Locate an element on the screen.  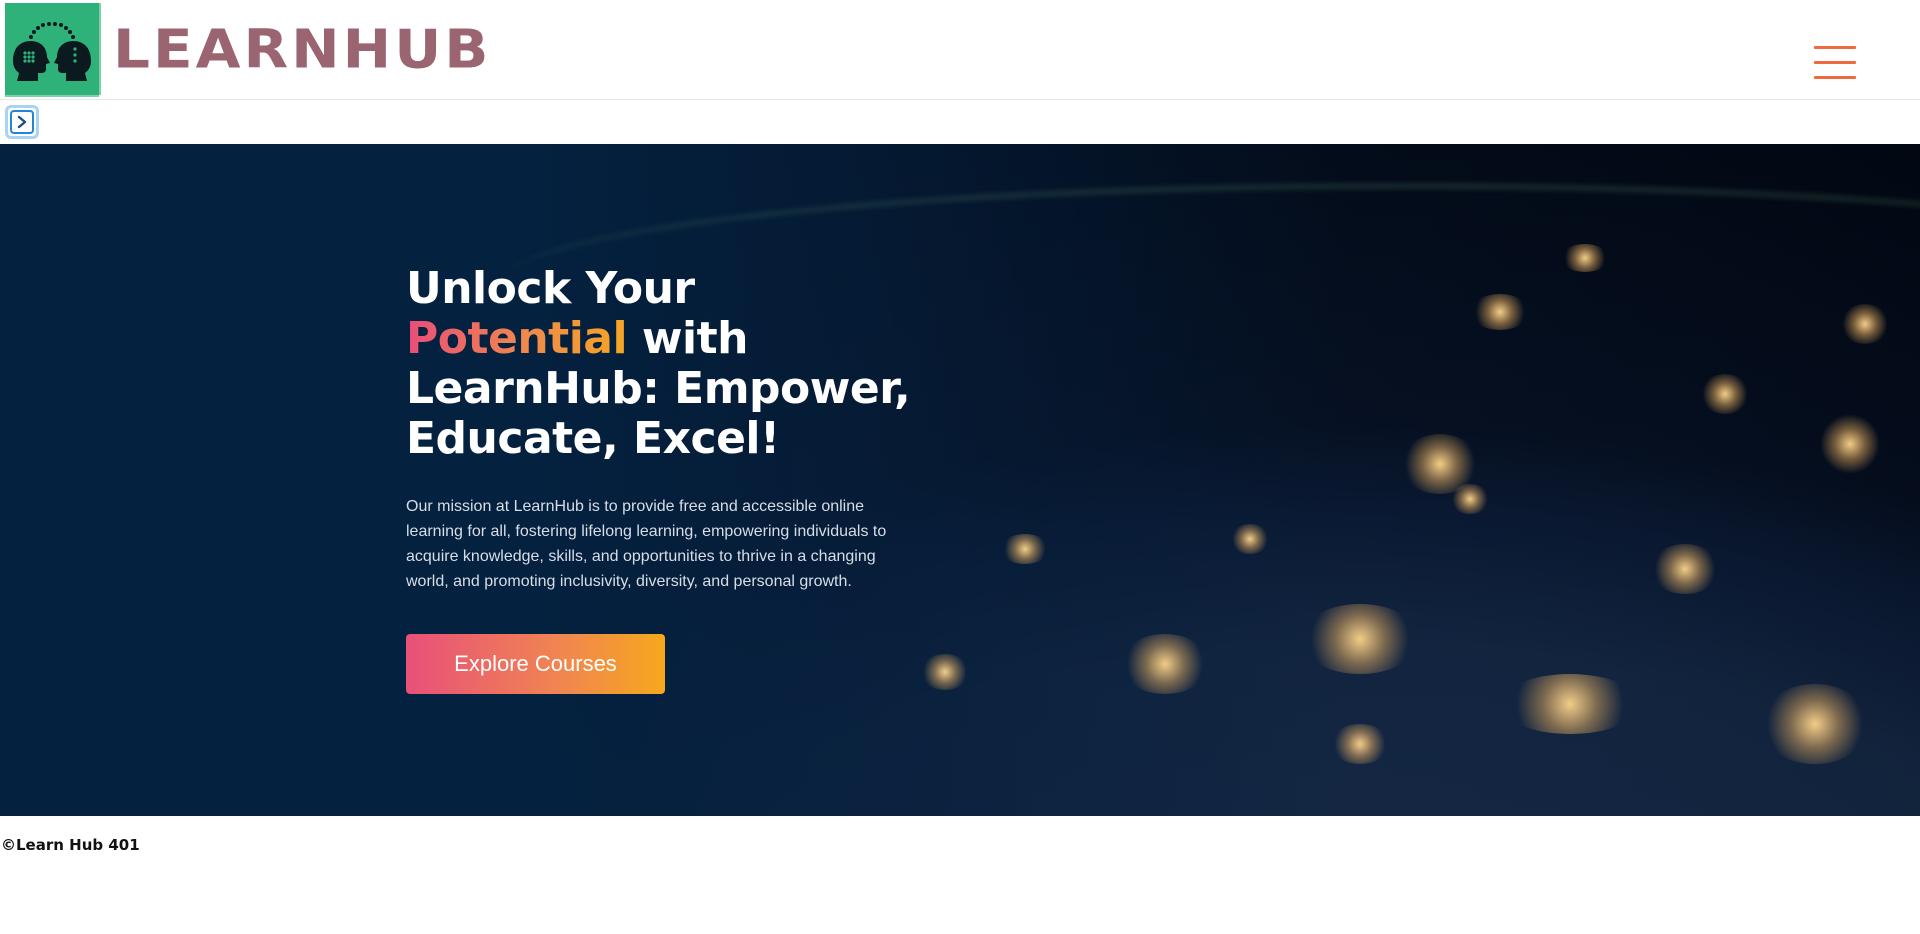
two-heads-brain-icon is located at coordinates (52, 49).